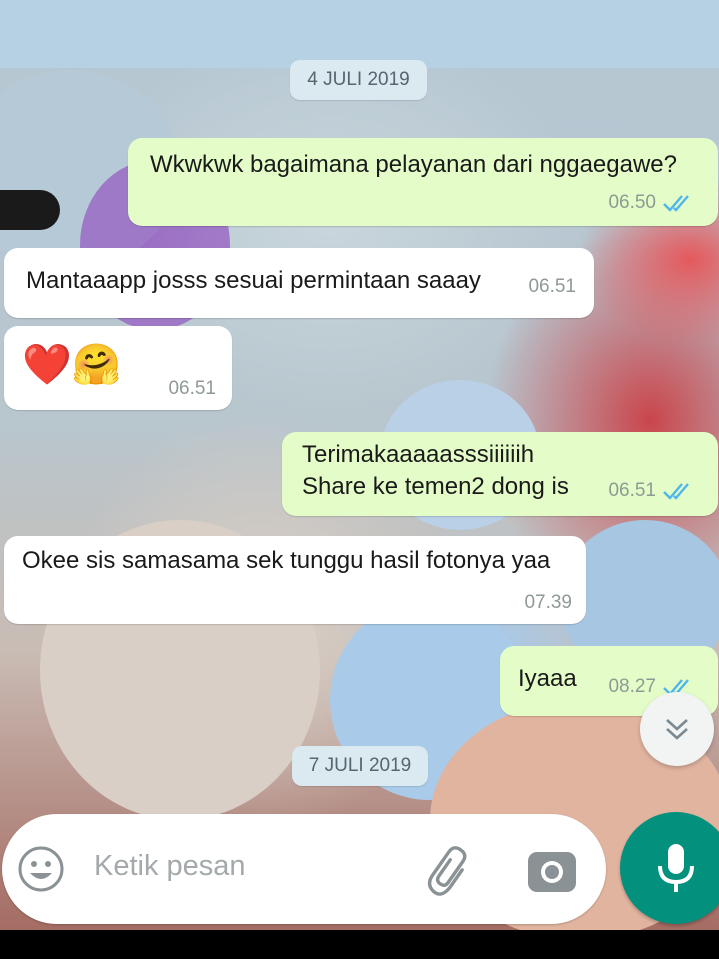 The height and width of the screenshot is (959, 719). What do you see at coordinates (676, 868) in the screenshot?
I see `mic-icon` at bounding box center [676, 868].